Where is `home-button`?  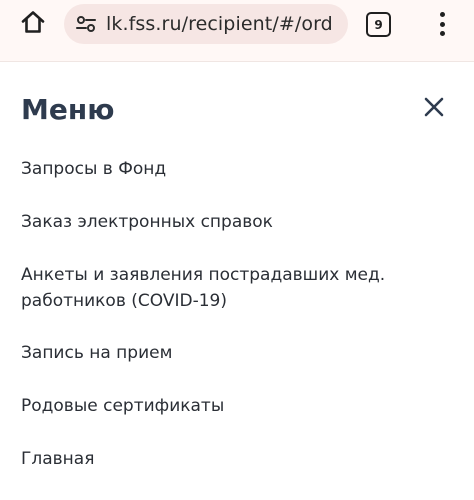 home-button is located at coordinates (33, 24).